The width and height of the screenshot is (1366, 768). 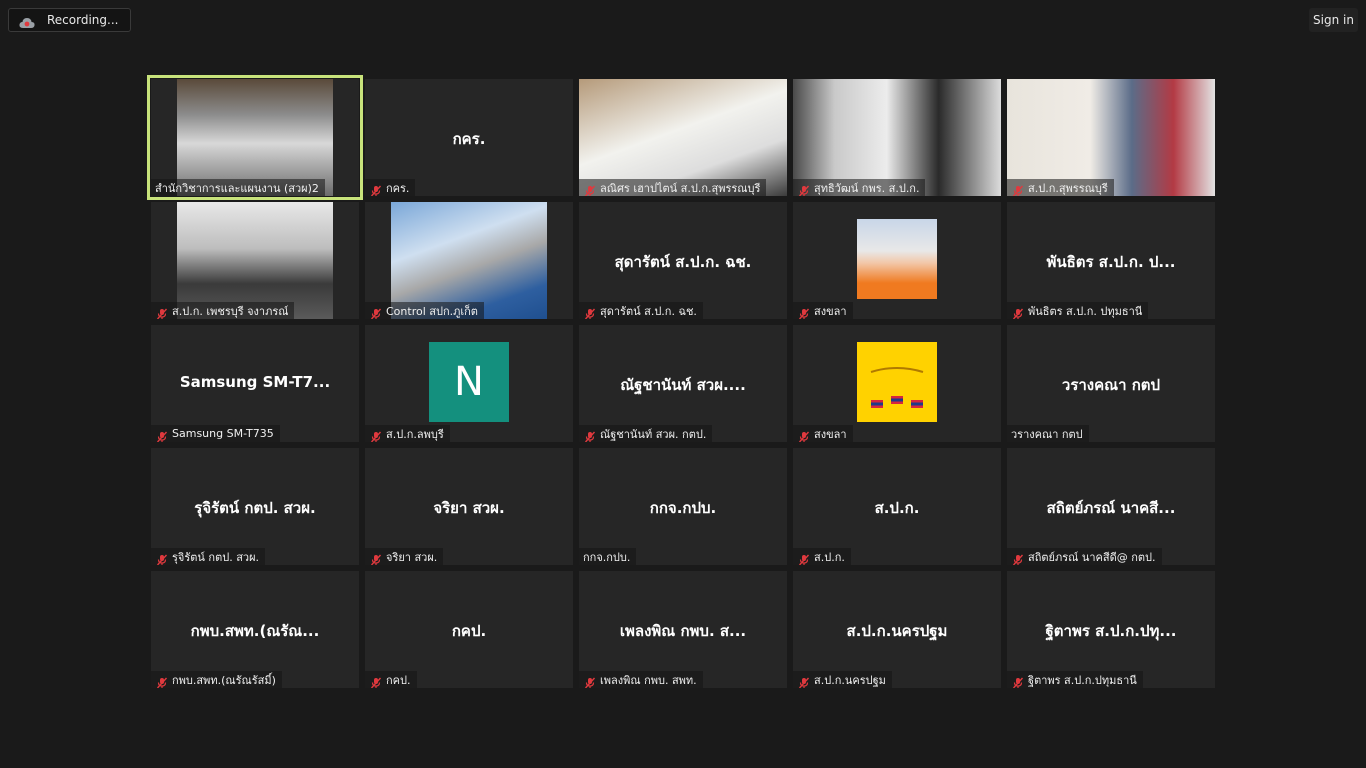 I want to click on participant-tile: เพลงพิณ กพบ. ส... เพลงพิณ กพบ. สพท., so click(x=683, y=629).